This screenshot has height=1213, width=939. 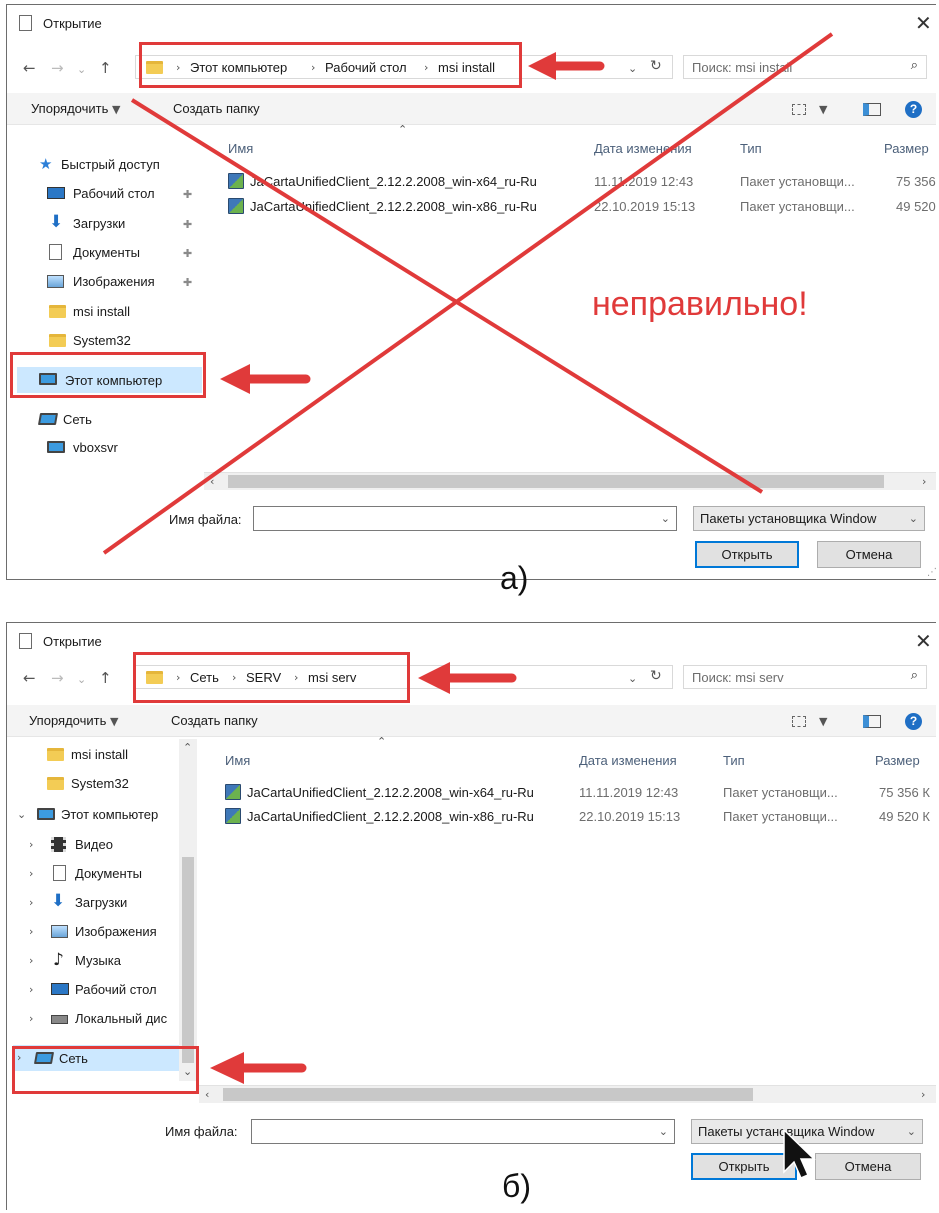 I want to click on caption-b: б), so click(x=516, y=1186).